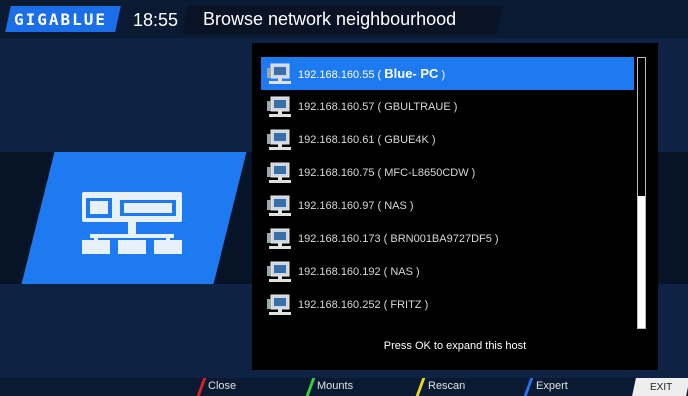 The height and width of the screenshot is (396, 688). What do you see at coordinates (222, 386) in the screenshot?
I see `close-button: Close` at bounding box center [222, 386].